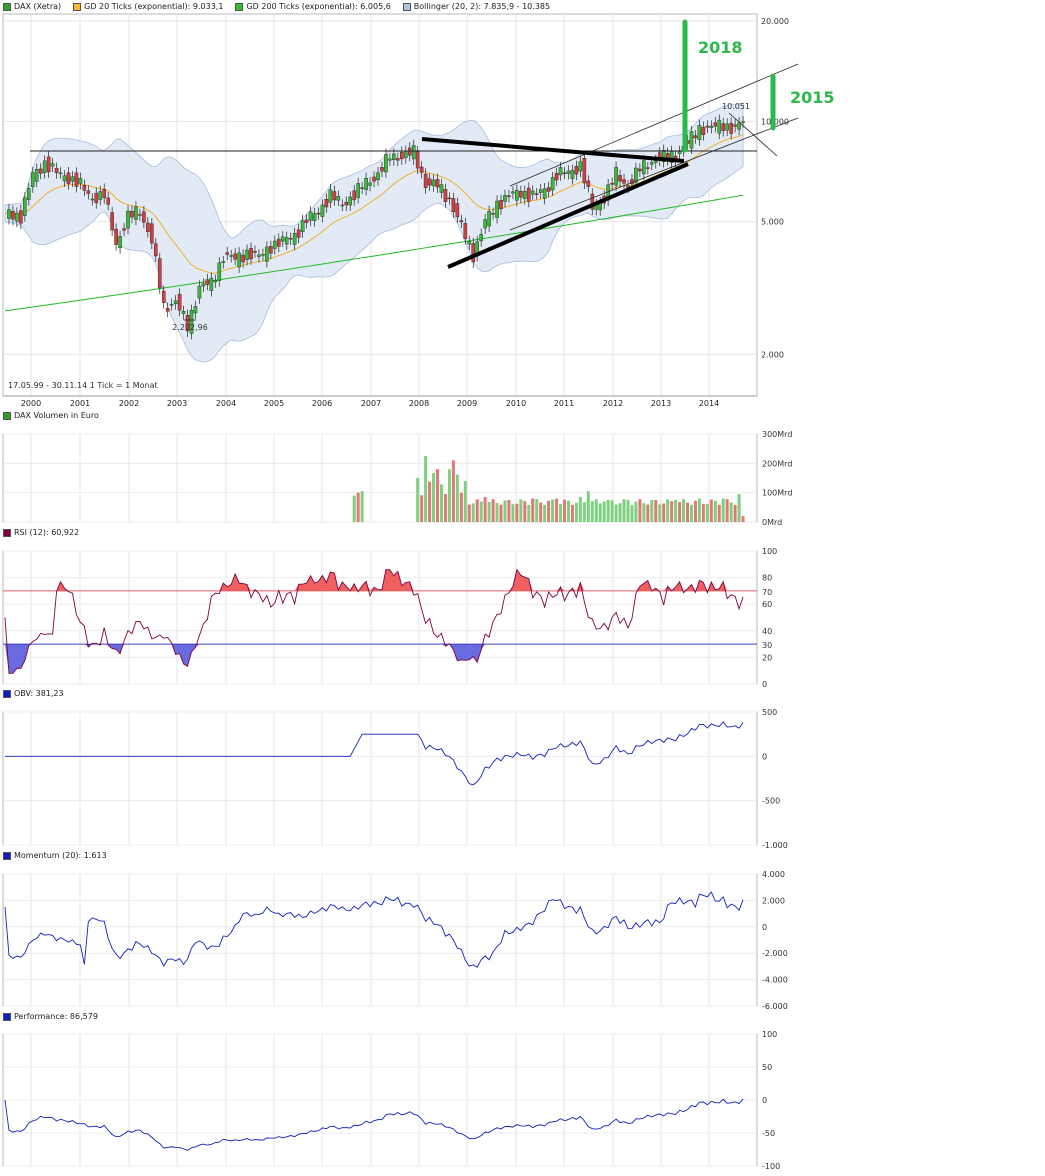 This screenshot has width=1045, height=1176. Describe the element at coordinates (767, 1067) in the screenshot. I see `performance-y-tick-label: 50` at that location.